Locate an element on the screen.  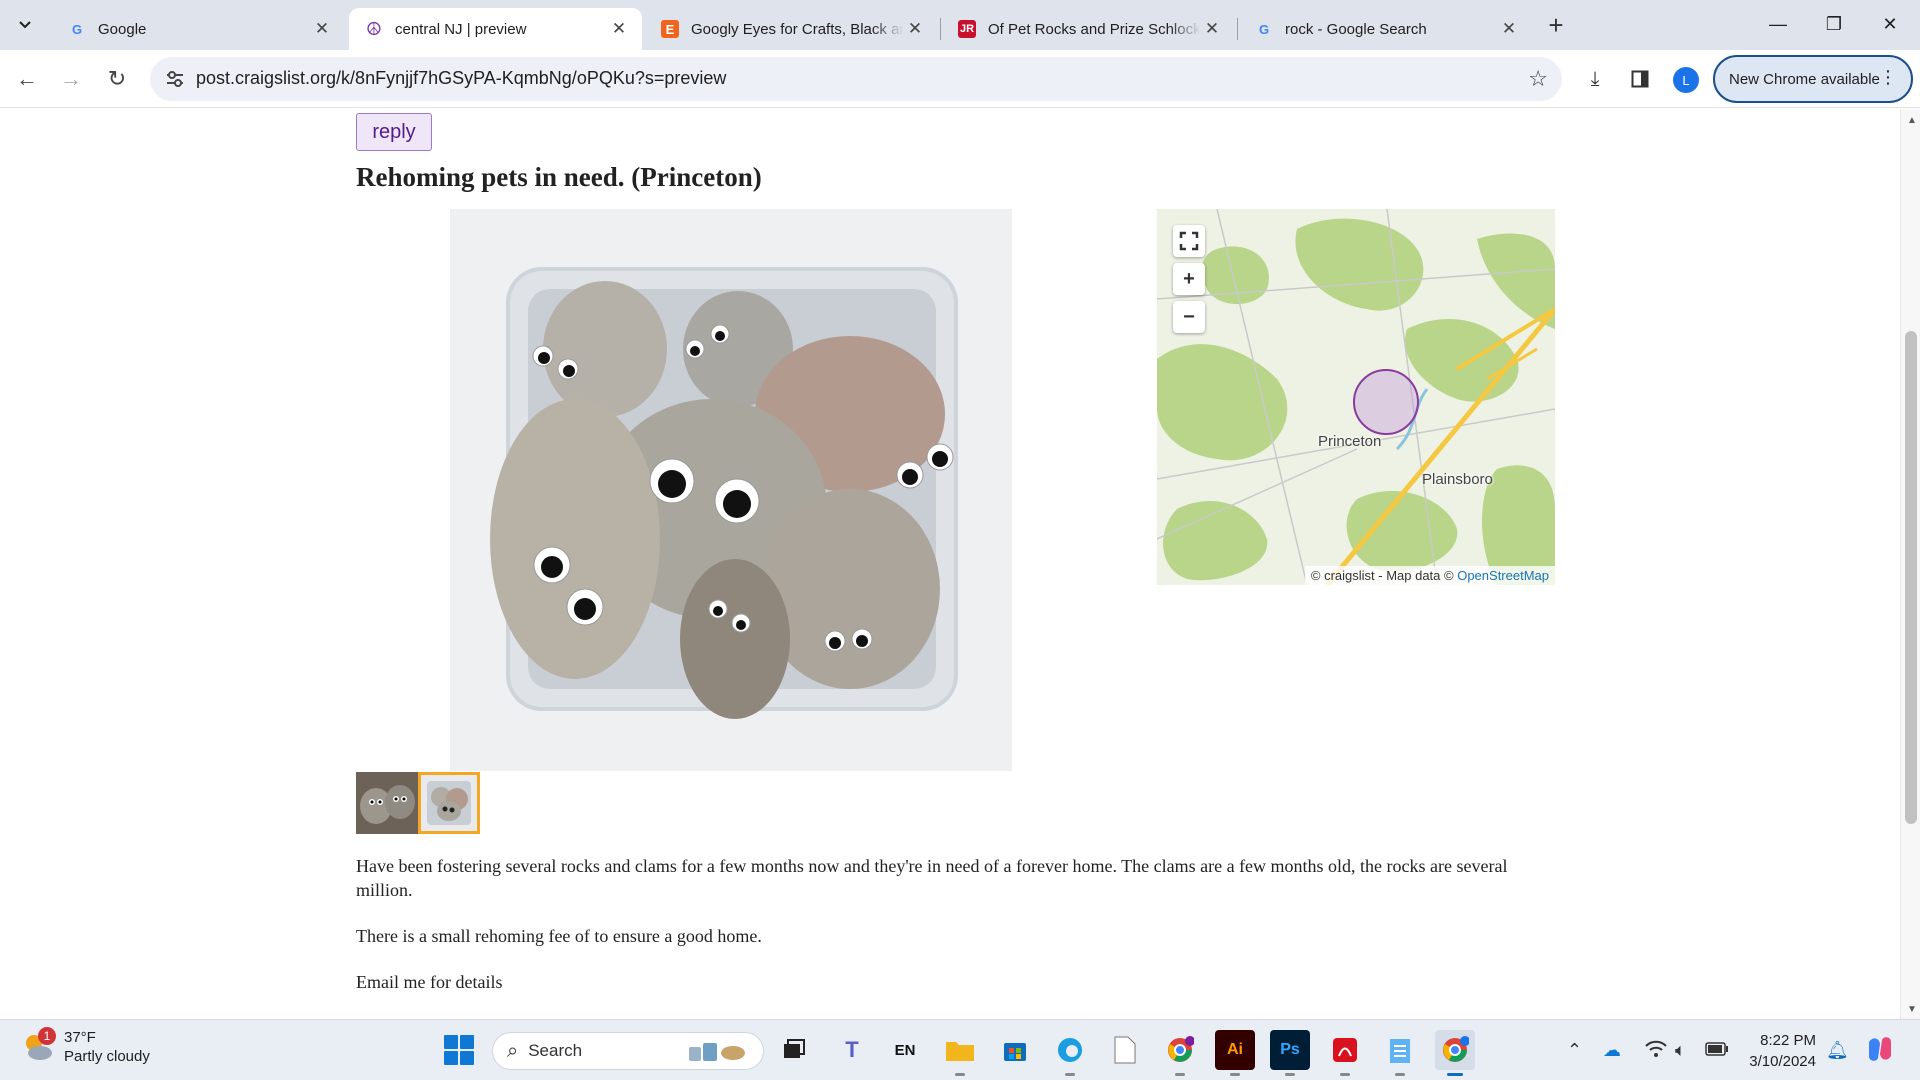
tab-pet-rocks: JR Of Pet Rocks and Prize Schlock ✕ is located at coordinates (1088, 29).